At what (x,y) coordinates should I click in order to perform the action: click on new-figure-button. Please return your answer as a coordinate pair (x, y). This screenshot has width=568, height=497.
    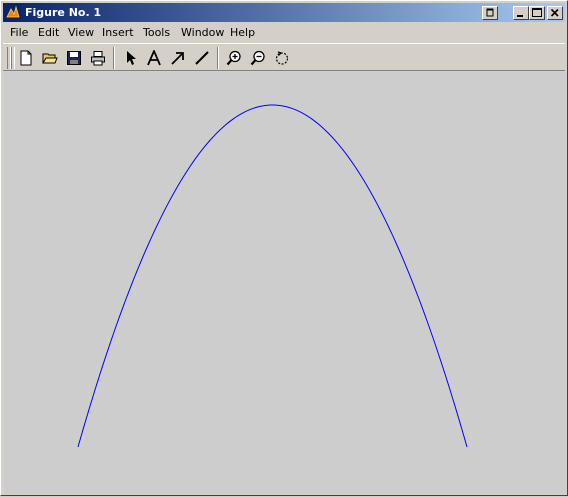
    Looking at the image, I should click on (26, 58).